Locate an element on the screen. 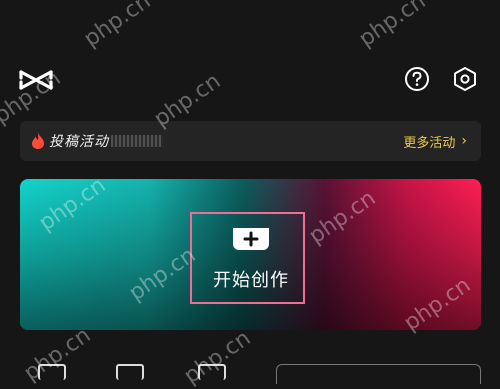 The width and height of the screenshot is (500, 389). plus-icon is located at coordinates (251, 239).